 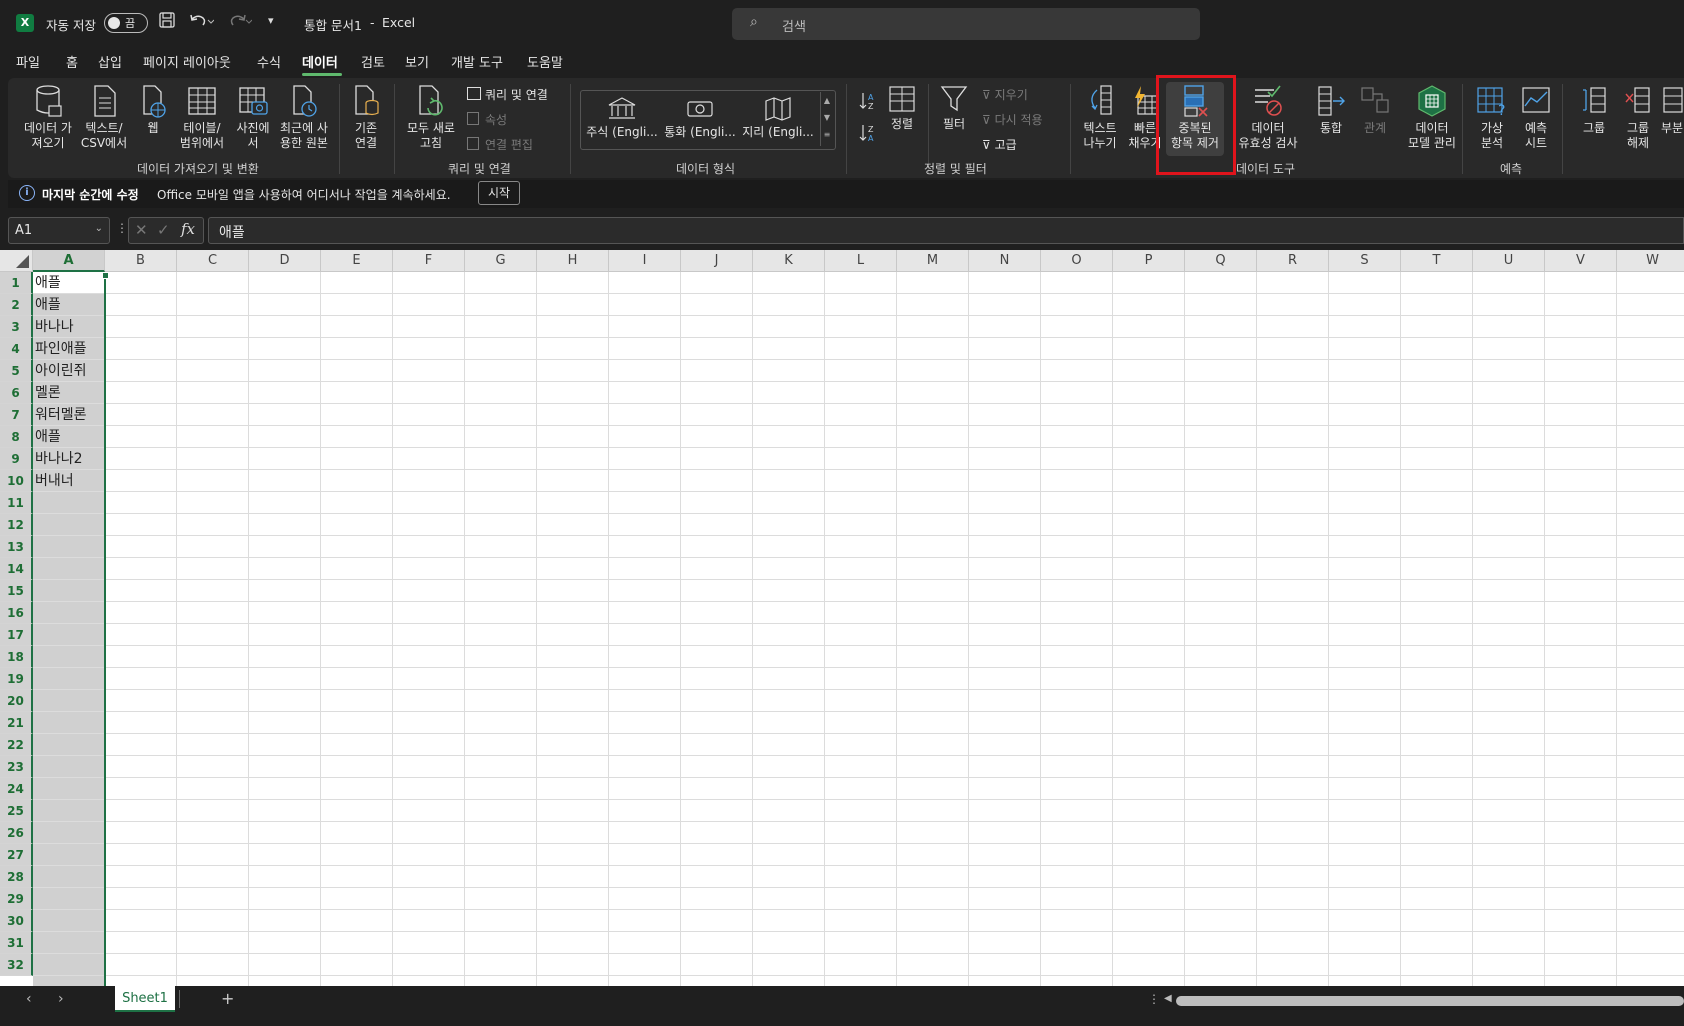 What do you see at coordinates (16, 701) in the screenshot?
I see `row-header-20: 20` at bounding box center [16, 701].